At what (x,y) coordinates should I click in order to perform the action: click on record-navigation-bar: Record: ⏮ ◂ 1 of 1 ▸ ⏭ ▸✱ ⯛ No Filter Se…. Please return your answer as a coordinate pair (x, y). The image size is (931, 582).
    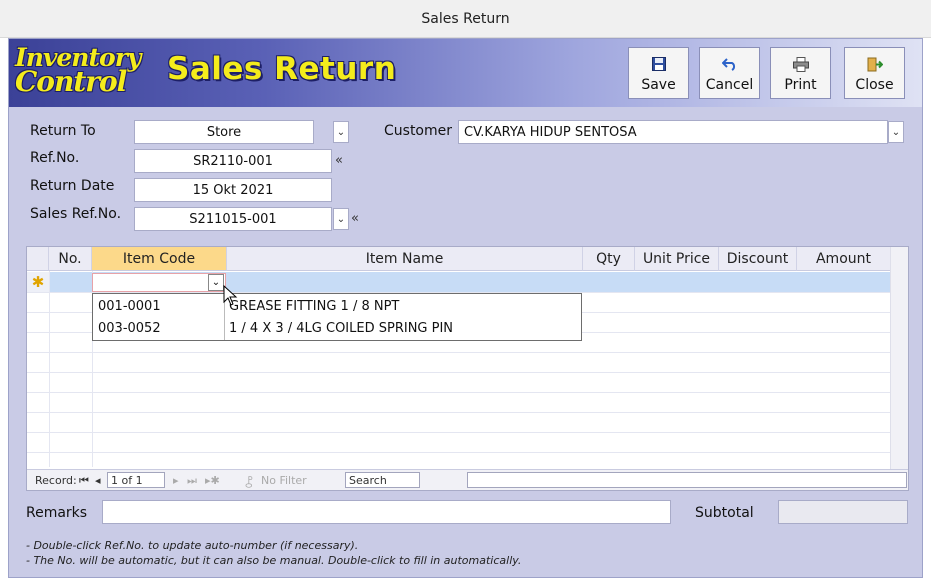
    Looking at the image, I should click on (467, 479).